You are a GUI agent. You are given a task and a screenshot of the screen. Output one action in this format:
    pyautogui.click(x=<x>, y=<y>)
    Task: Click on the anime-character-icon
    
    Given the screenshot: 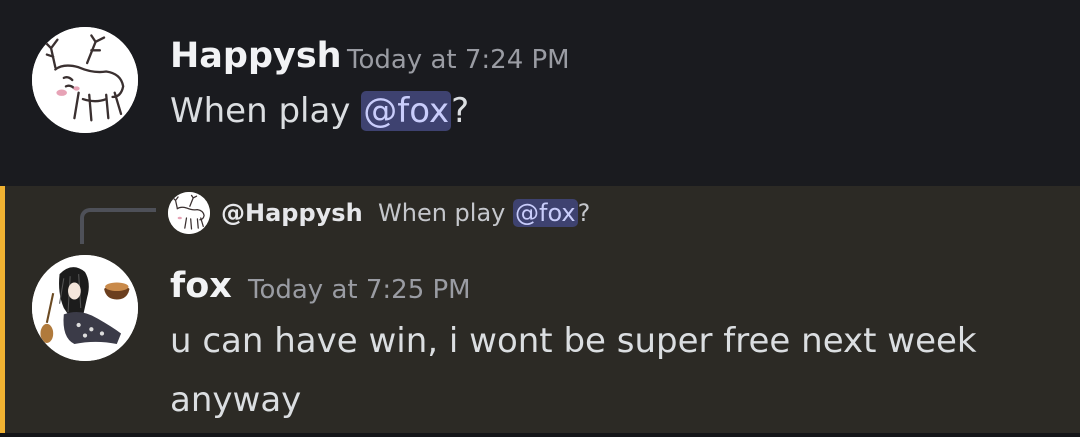 What is the action you would take?
    pyautogui.click(x=85, y=308)
    